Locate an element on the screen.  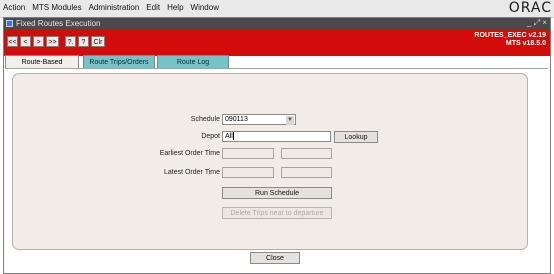
close-button: Close is located at coordinates (275, 258).